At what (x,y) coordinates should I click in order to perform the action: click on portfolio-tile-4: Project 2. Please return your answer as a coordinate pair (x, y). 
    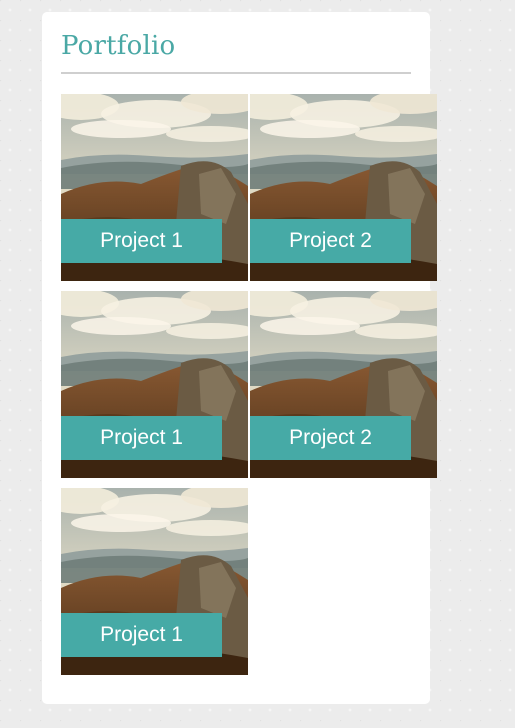
    Looking at the image, I should click on (343, 384).